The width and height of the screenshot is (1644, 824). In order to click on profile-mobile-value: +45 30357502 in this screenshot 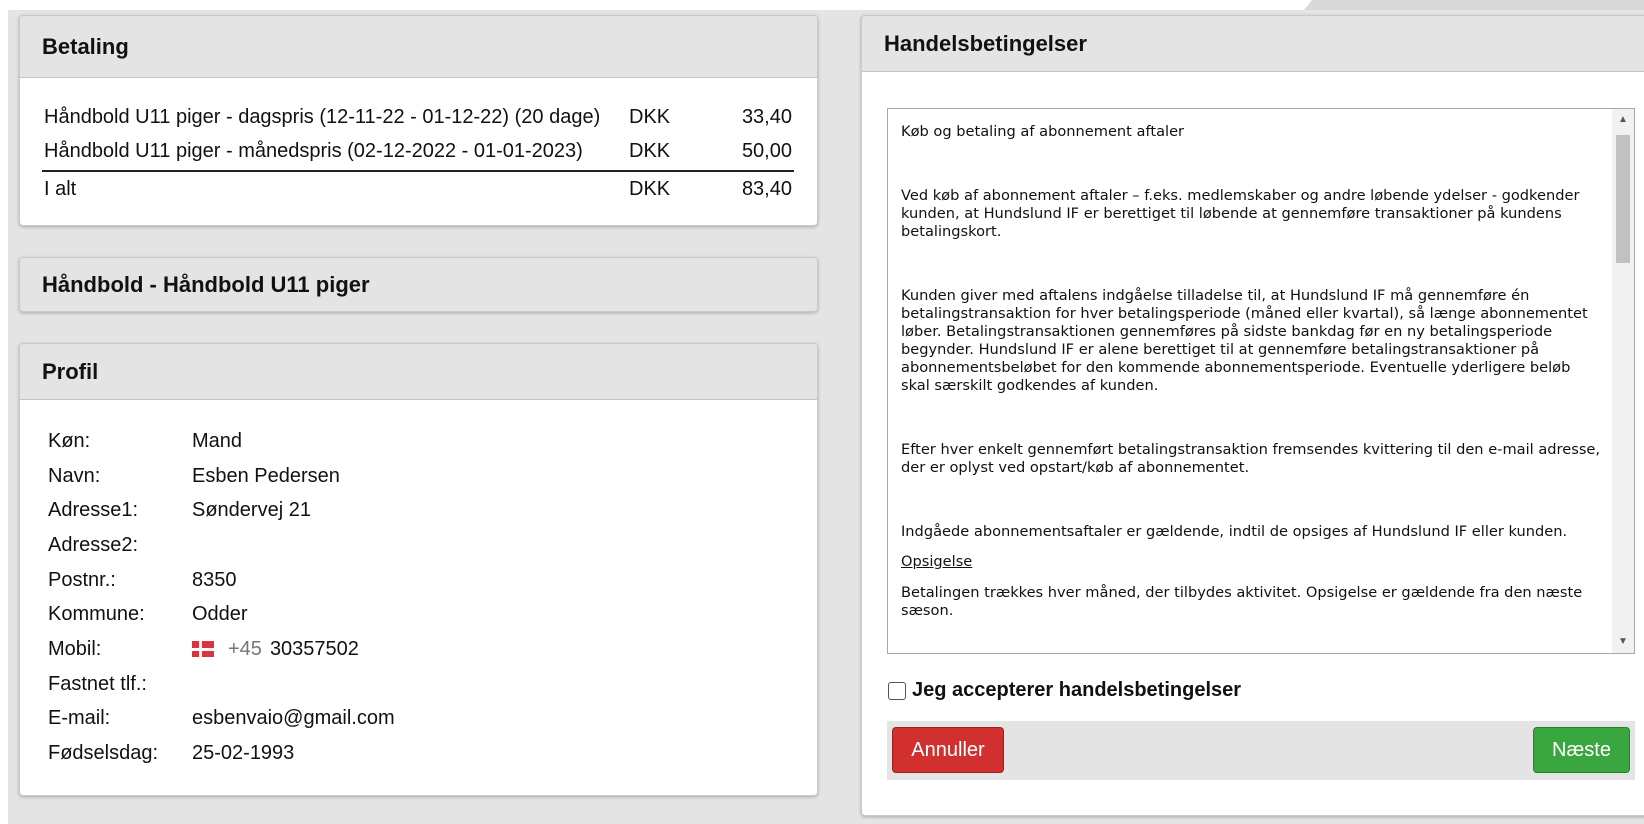, I will do `click(275, 649)`.